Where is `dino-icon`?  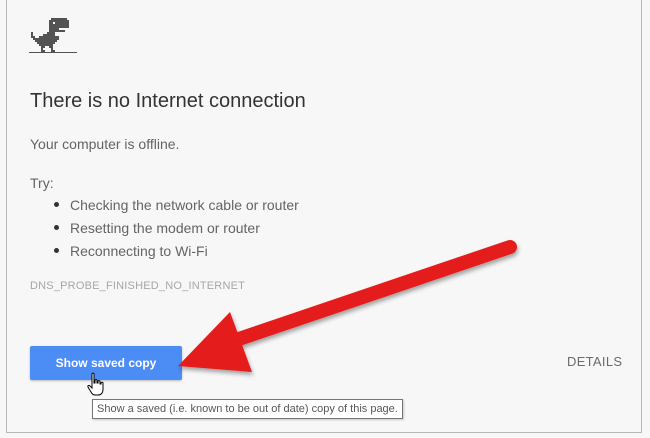
dino-icon is located at coordinates (53, 35).